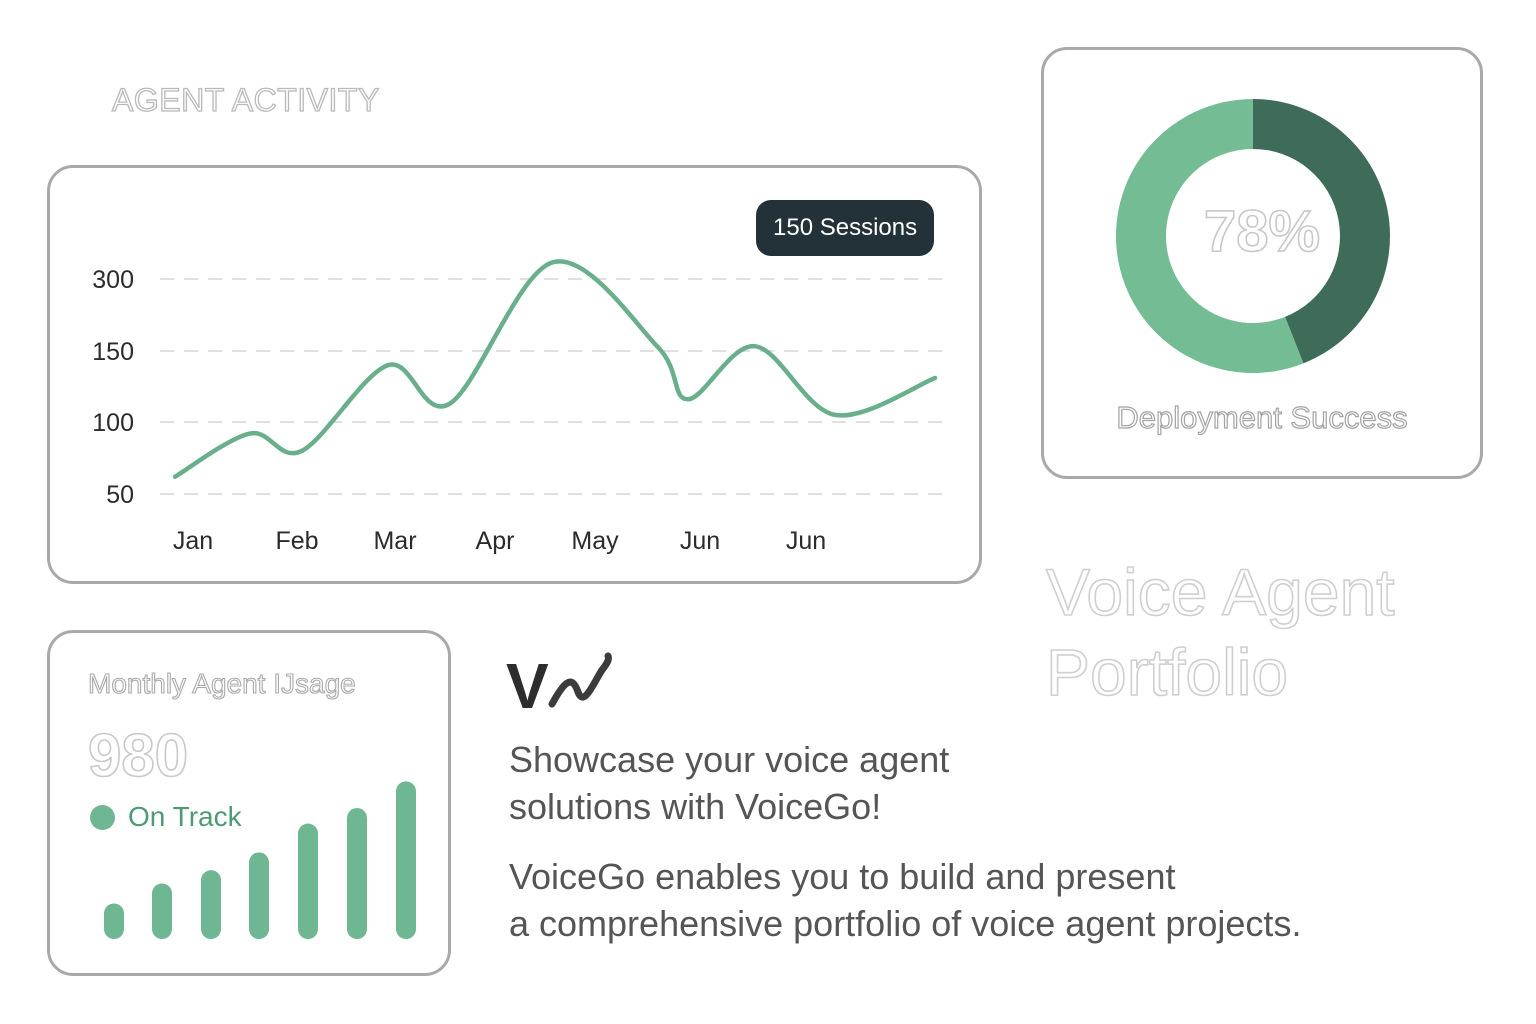 The image size is (1536, 1024). Describe the element at coordinates (695, 806) in the screenshot. I see `tagline-line2: solutions with VoiceGo!` at that location.